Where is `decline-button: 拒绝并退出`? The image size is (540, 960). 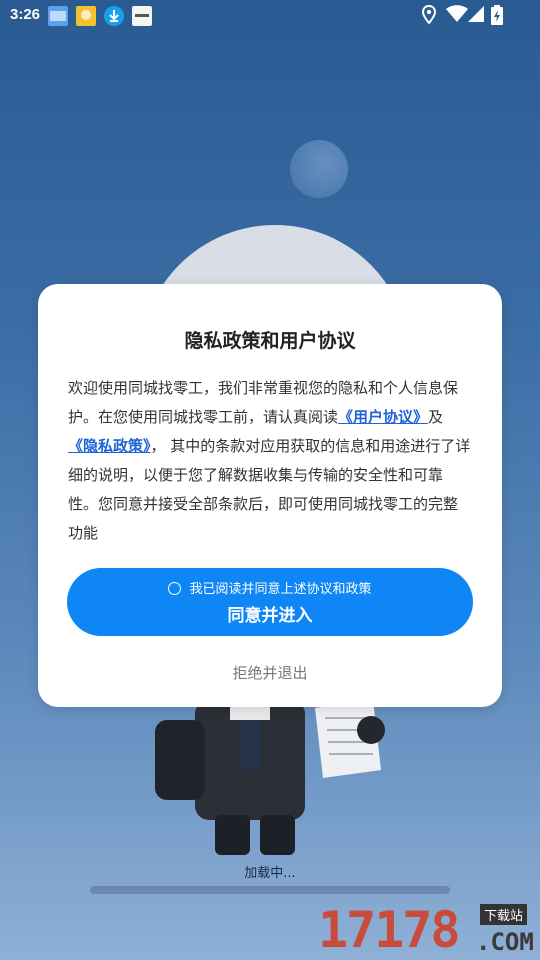
decline-button: 拒绝并退出 is located at coordinates (270, 672).